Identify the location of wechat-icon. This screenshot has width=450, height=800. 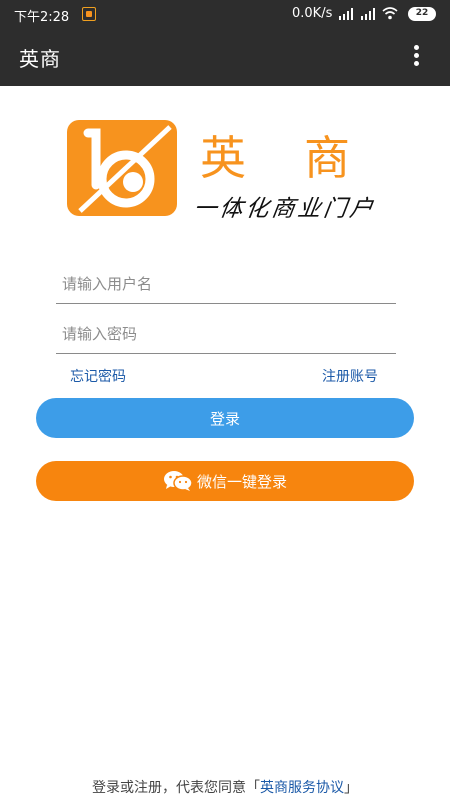
(178, 481).